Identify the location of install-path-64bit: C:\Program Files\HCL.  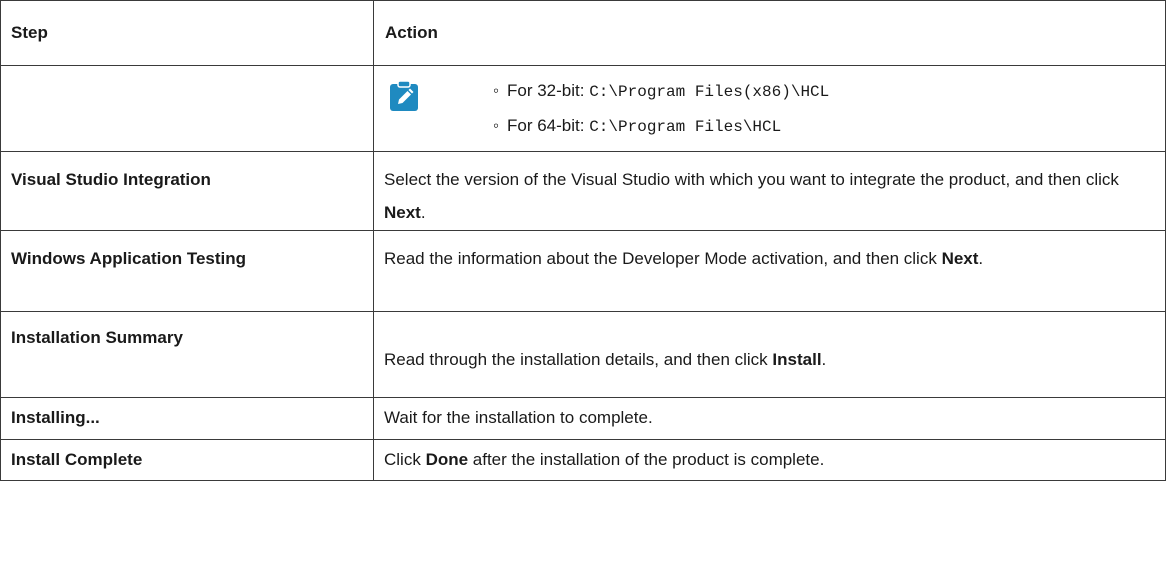
(685, 127).